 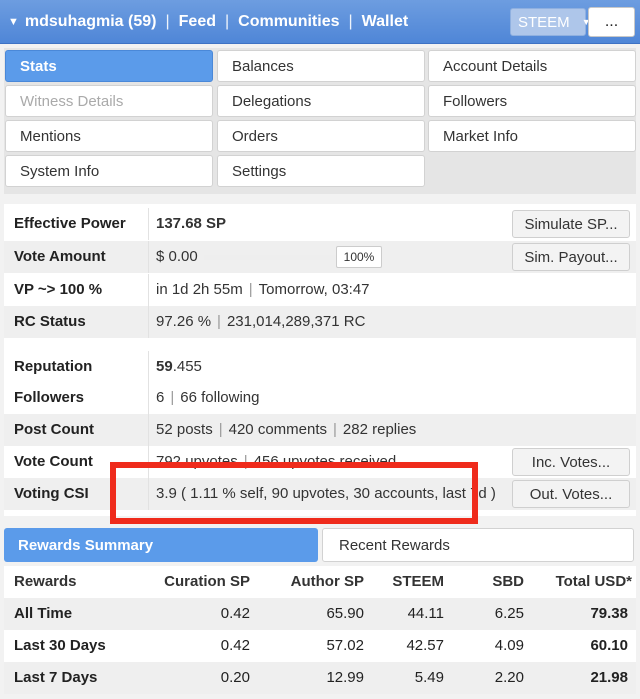 What do you see at coordinates (199, 289) in the screenshot?
I see `vp-time: in 1d 2h 55m` at bounding box center [199, 289].